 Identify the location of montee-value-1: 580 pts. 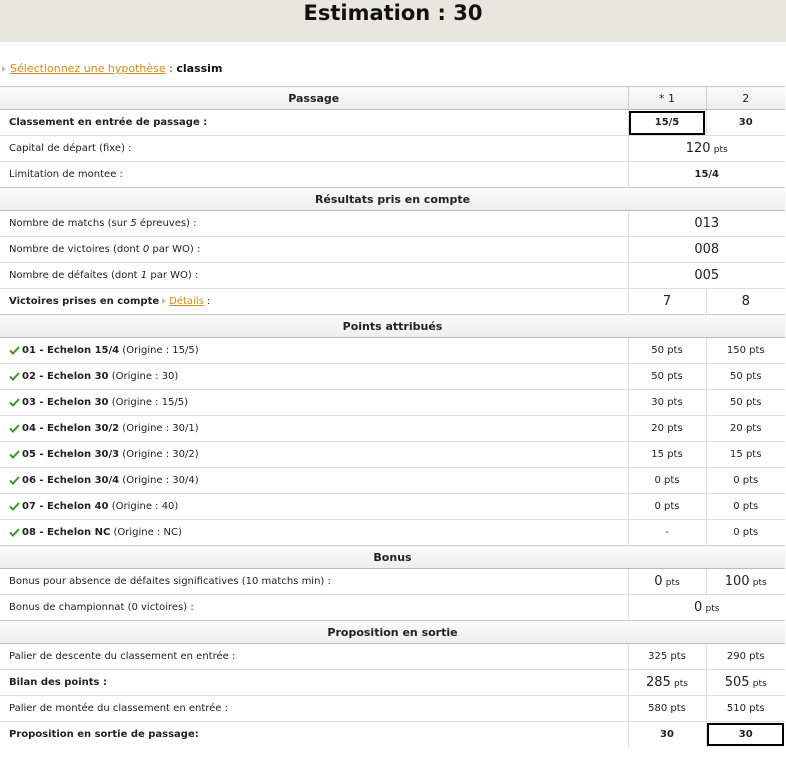
(667, 708).